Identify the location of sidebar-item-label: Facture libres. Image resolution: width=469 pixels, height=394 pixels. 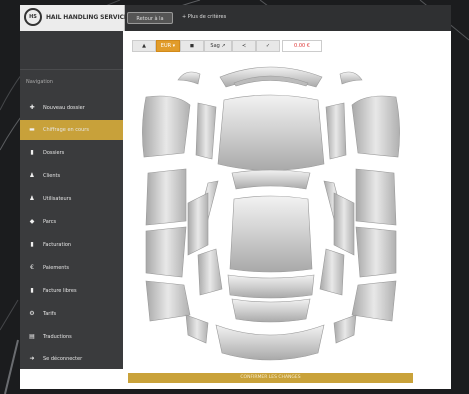
(60, 291).